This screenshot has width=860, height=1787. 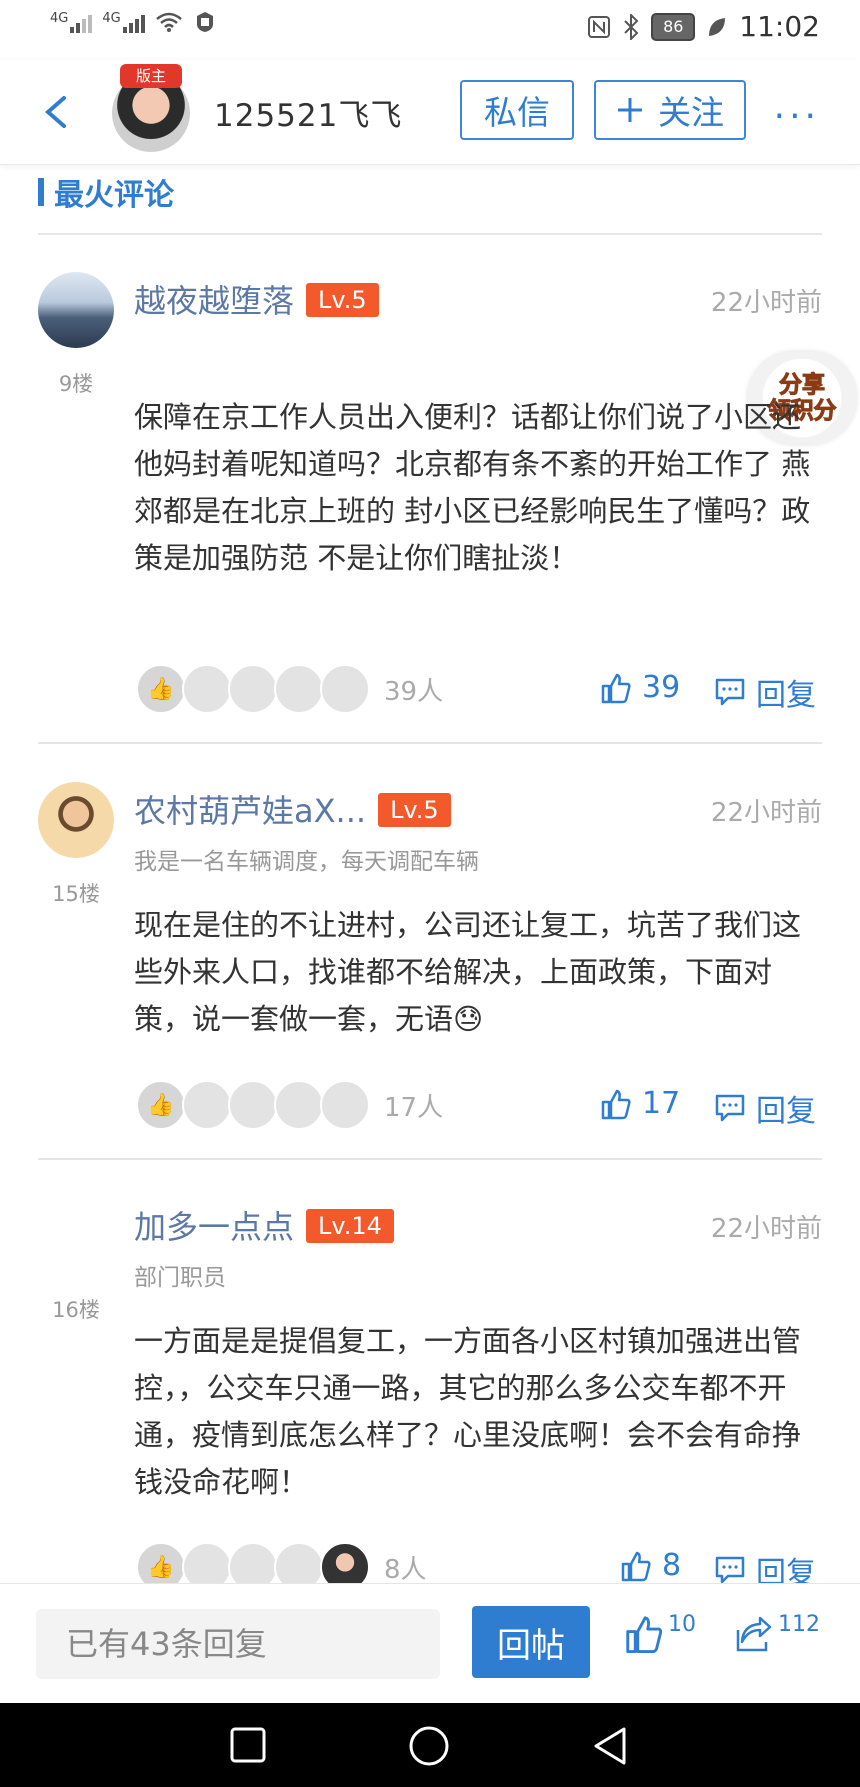 I want to click on recent-apps-icon, so click(x=248, y=1745).